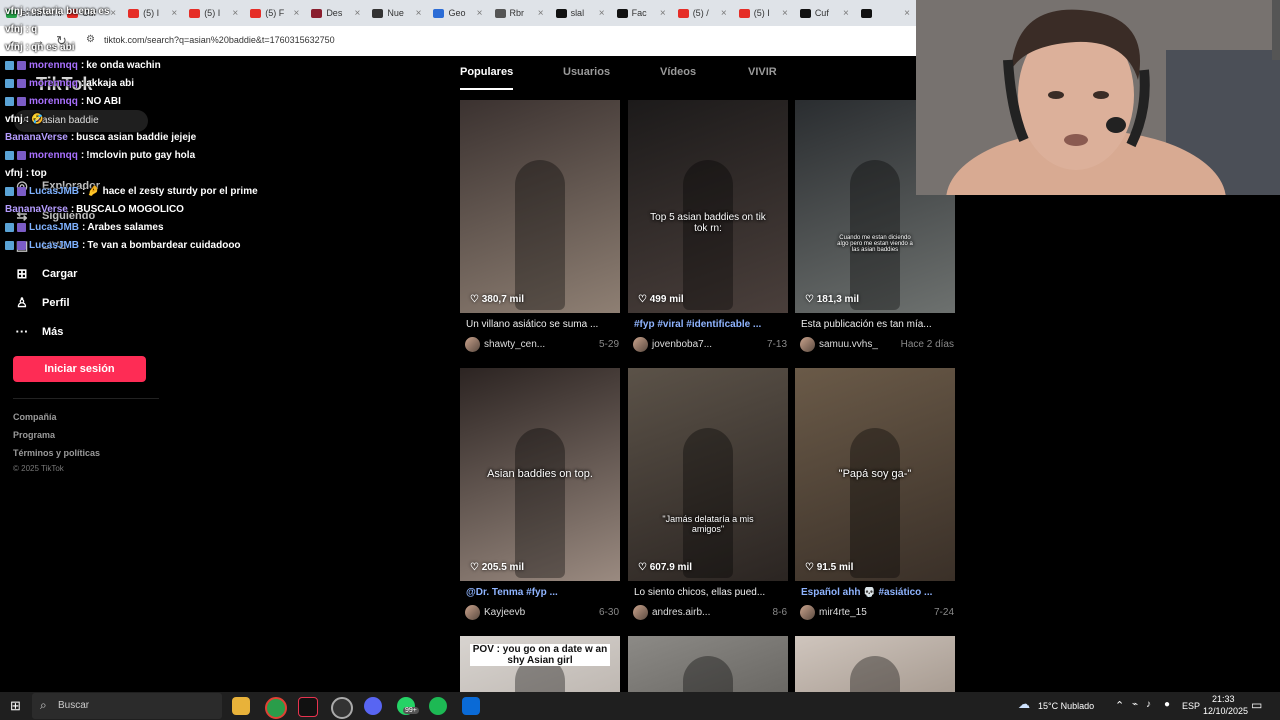 The height and width of the screenshot is (720, 1280). I want to click on video-thumbnail: Top 5 asian baddies on tik tok rn:, so click(708, 206).